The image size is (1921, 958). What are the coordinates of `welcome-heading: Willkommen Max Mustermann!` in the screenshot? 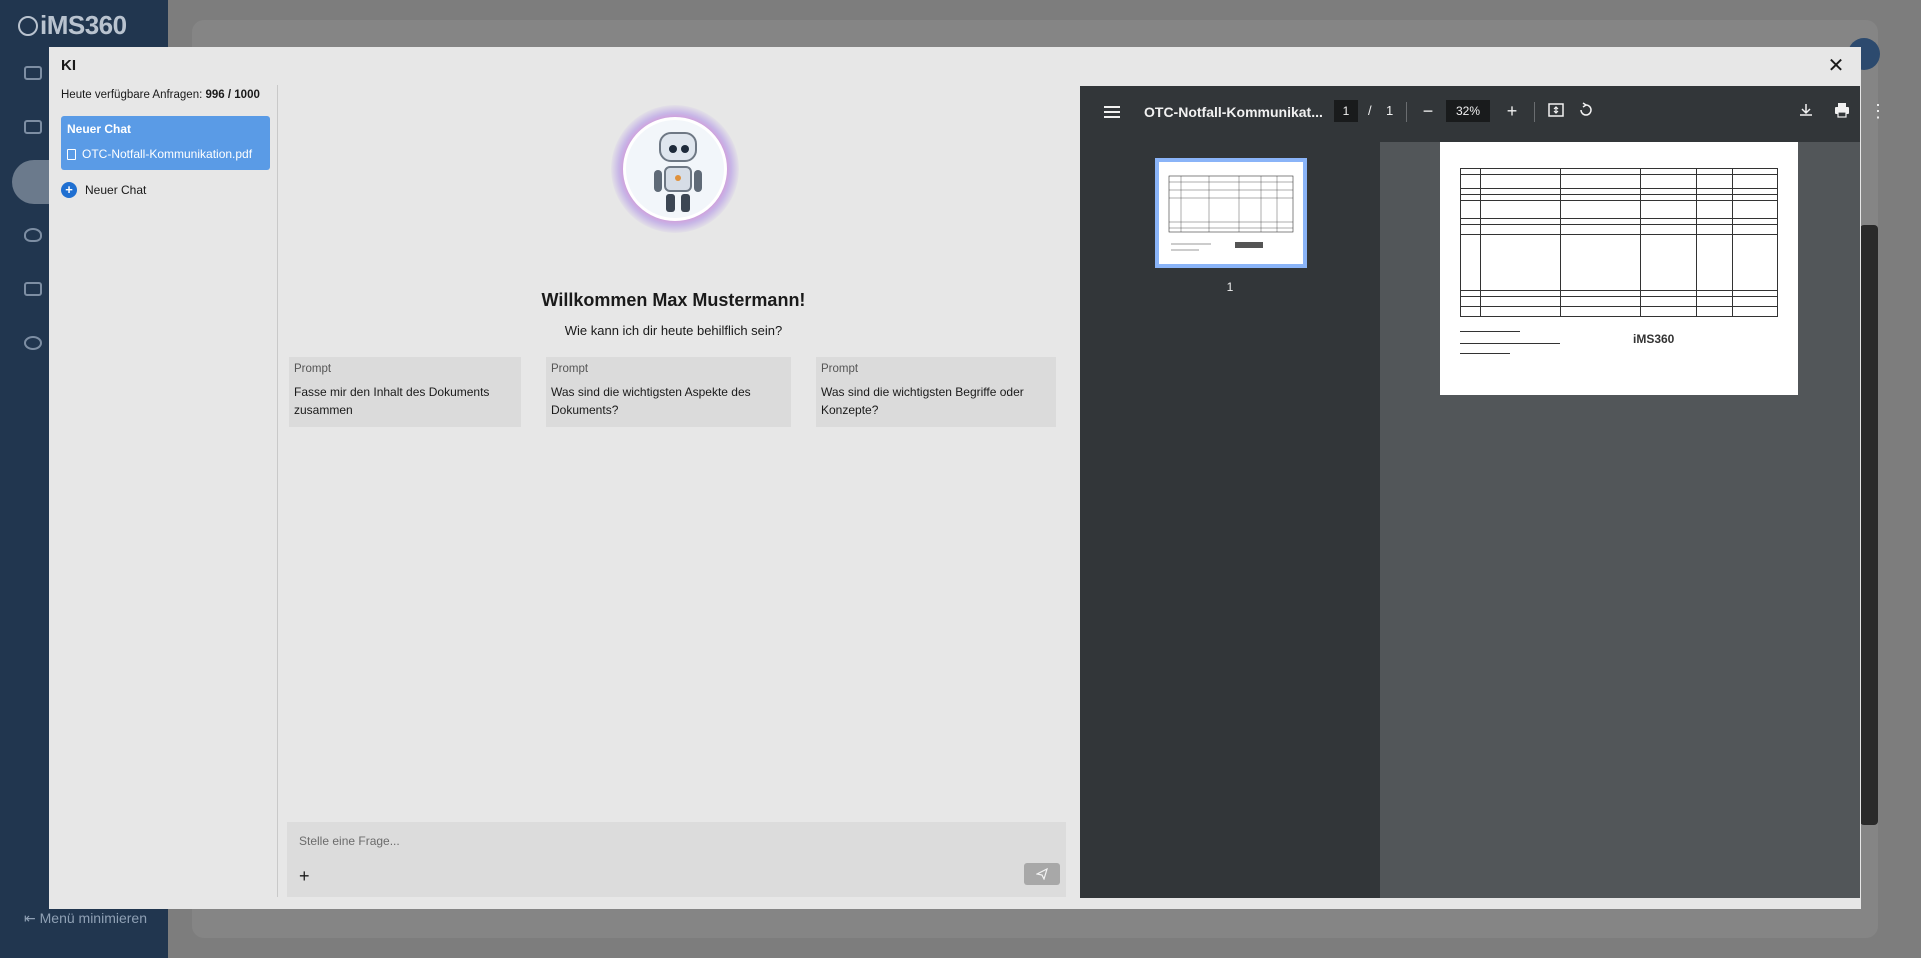 It's located at (673, 300).